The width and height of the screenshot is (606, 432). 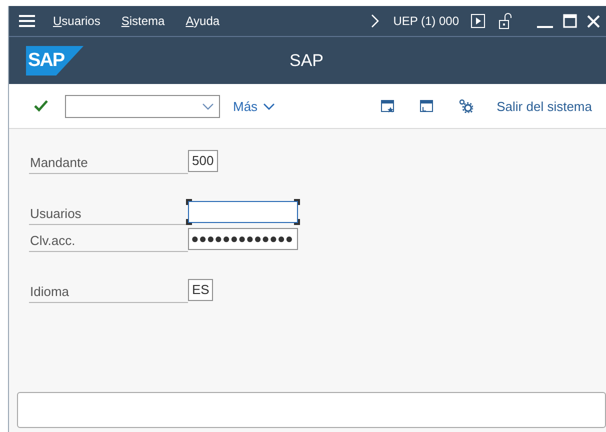 I want to click on chevron-right-icon, so click(x=375, y=21).